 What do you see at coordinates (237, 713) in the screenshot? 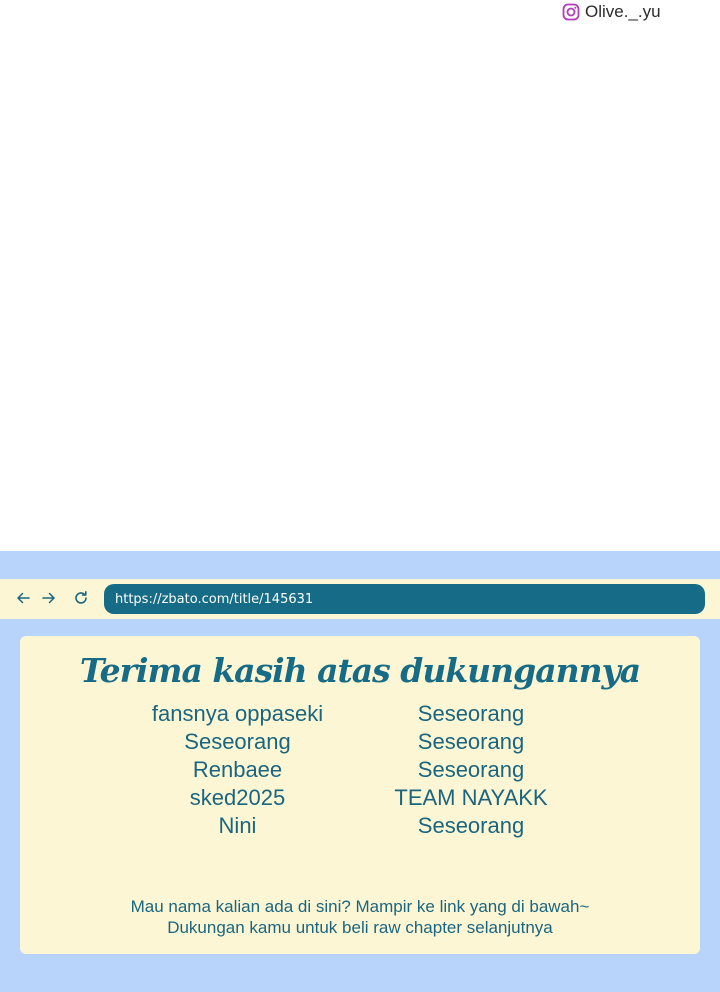
I see `supporter-name: fansnya oppaseki` at bounding box center [237, 713].